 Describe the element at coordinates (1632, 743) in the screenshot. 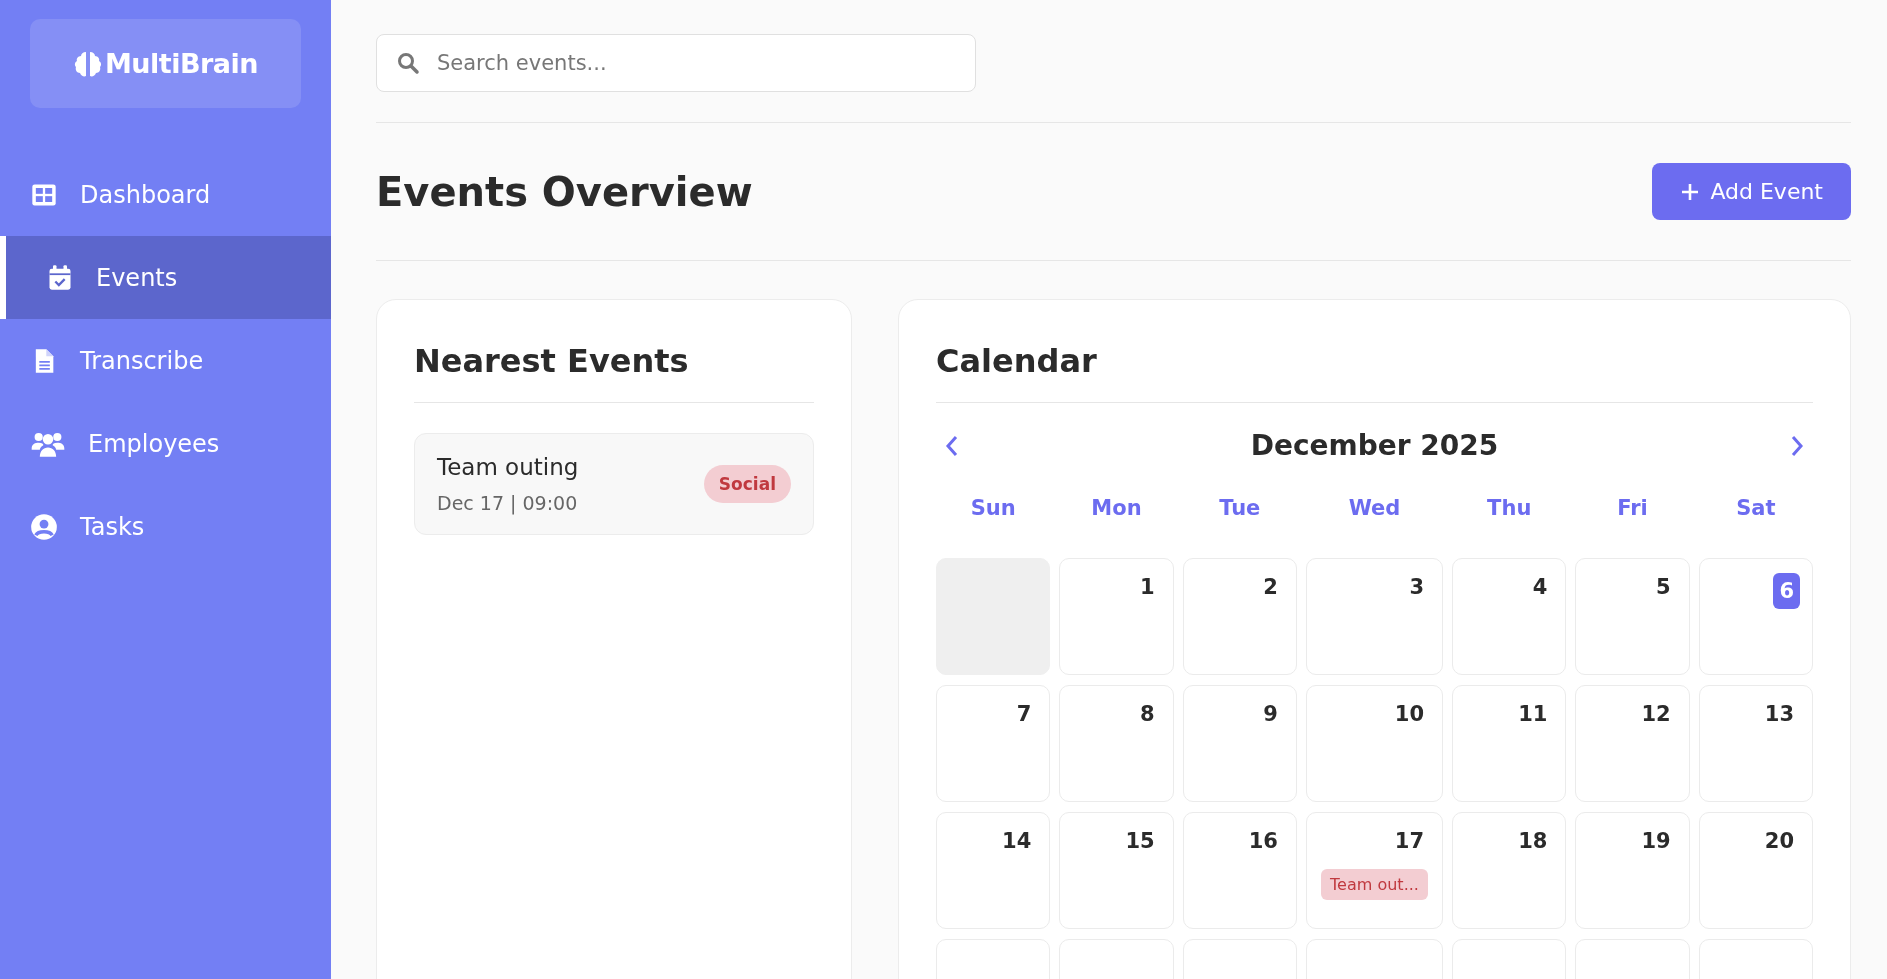

I see `day-cell: 12` at that location.